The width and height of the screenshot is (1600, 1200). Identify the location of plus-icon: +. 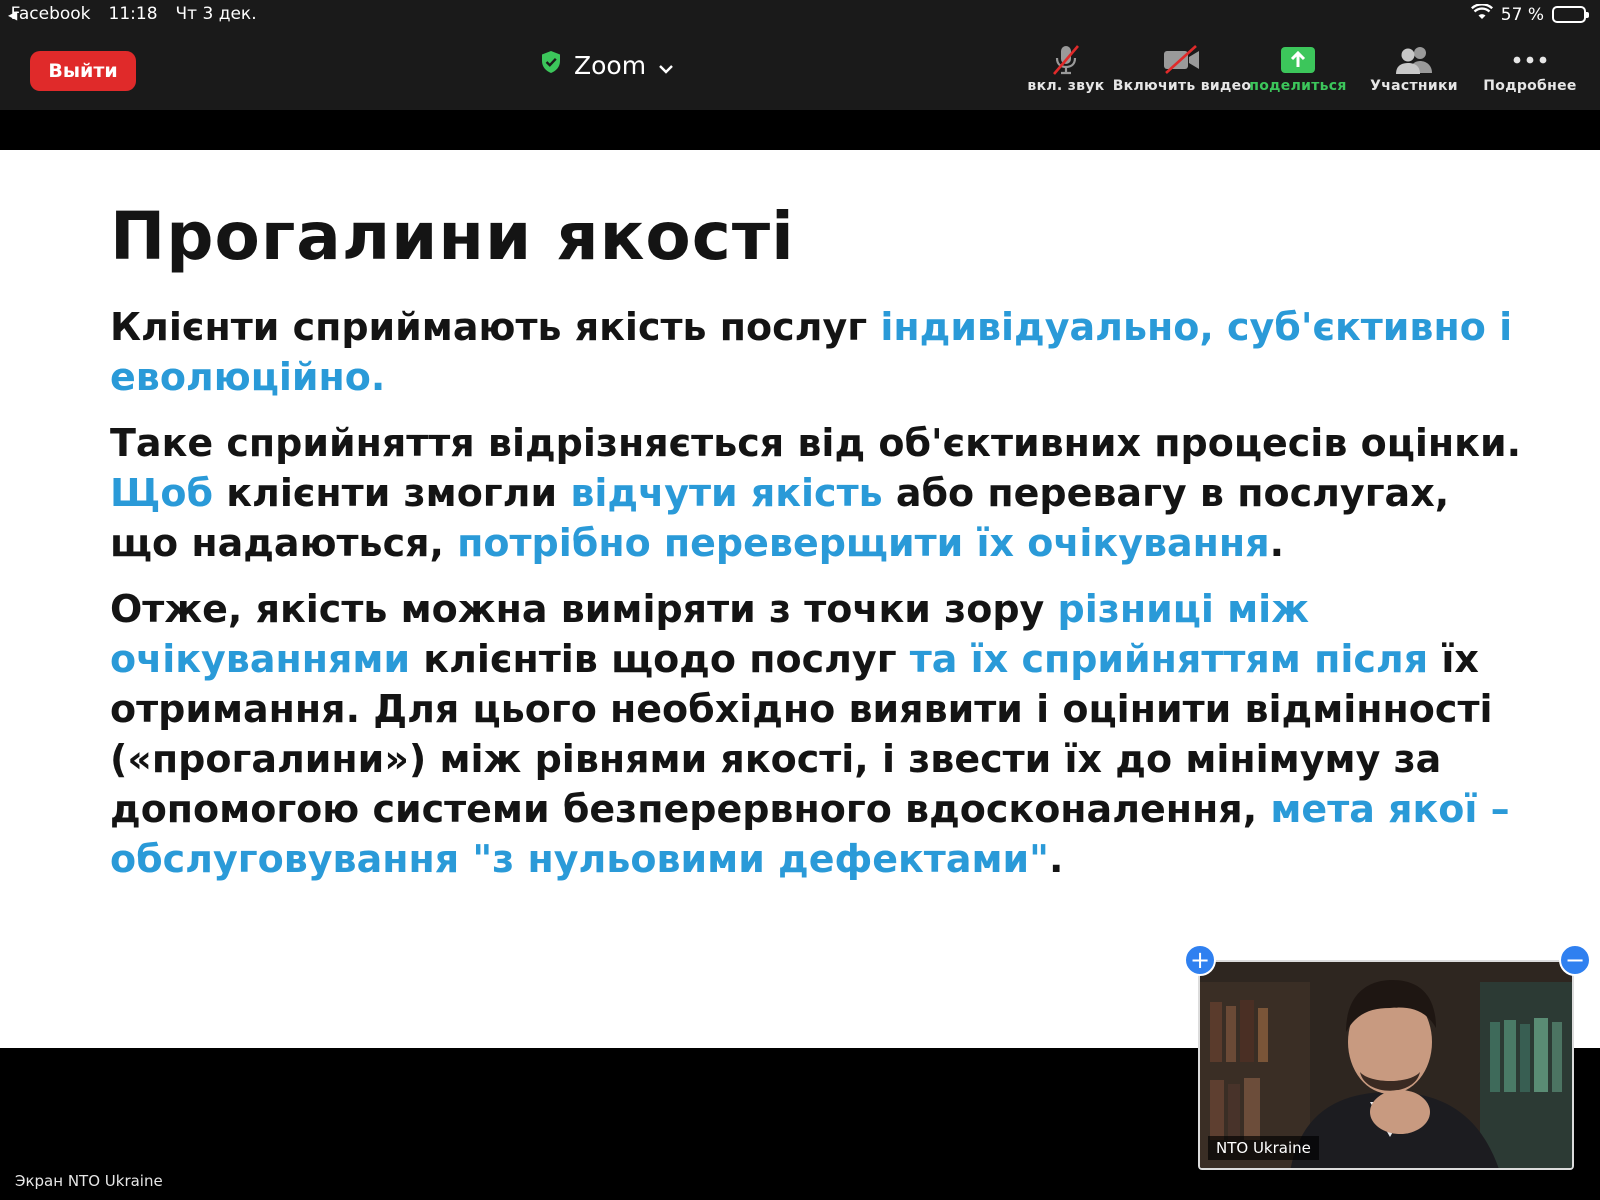
(1200, 960).